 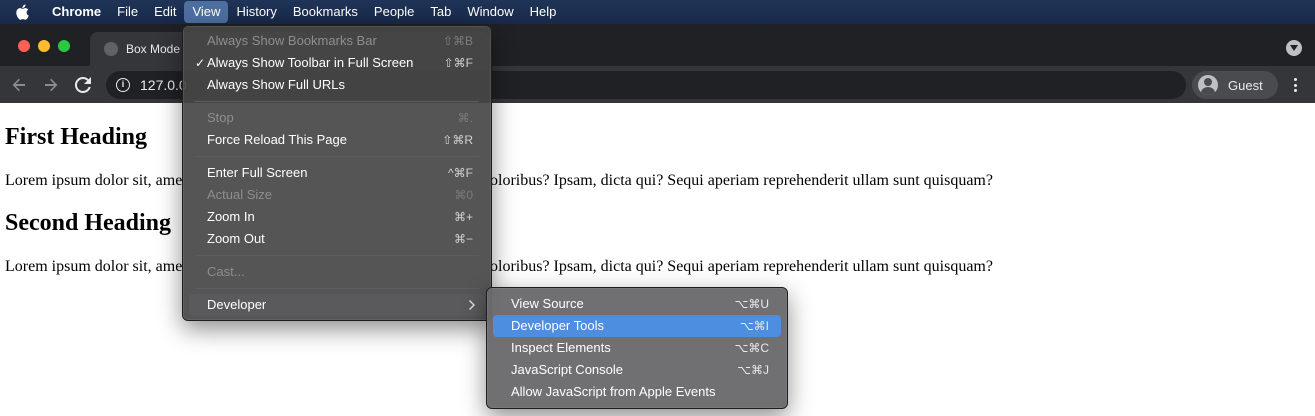 I want to click on paragraph-2-left: Lorem ipsum dolor sit, ame, so click(x=94, y=266).